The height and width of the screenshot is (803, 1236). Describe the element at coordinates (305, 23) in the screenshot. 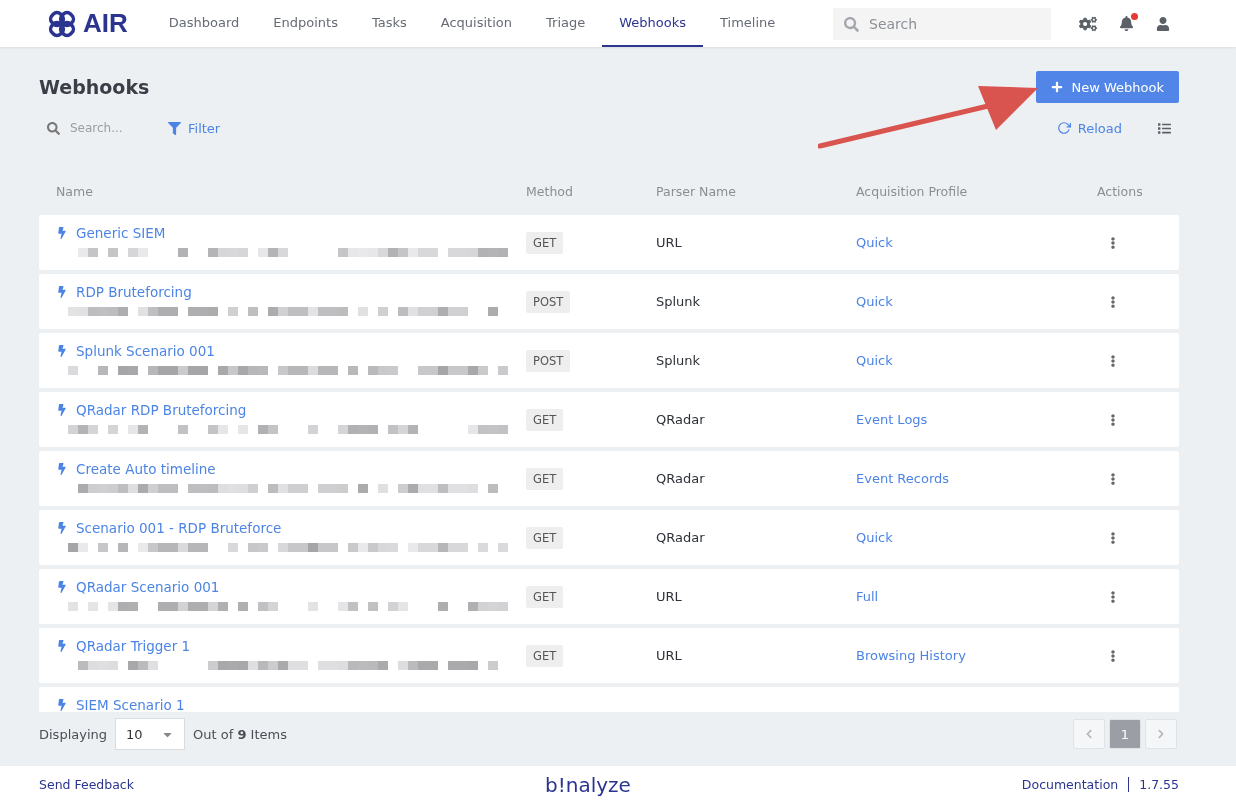

I see `nav-tab: Endpoints` at that location.